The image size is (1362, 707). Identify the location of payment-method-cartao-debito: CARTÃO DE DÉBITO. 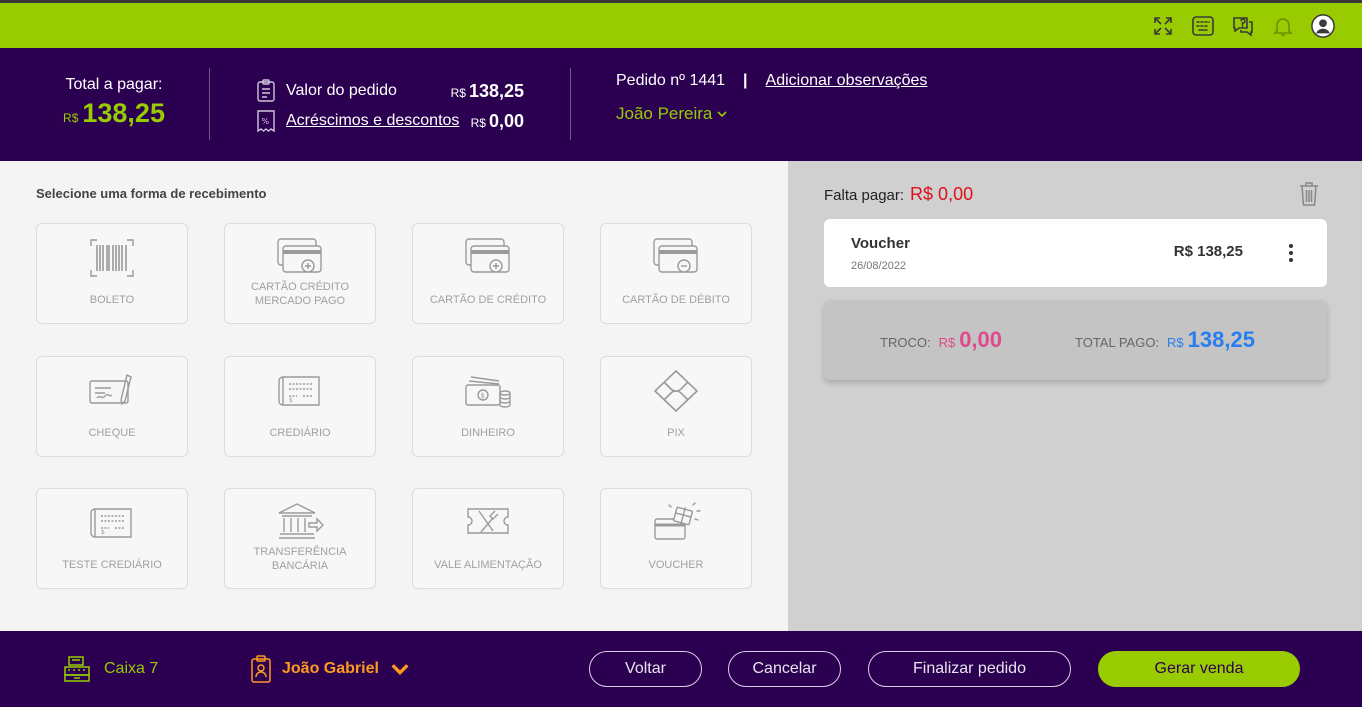
(676, 273).